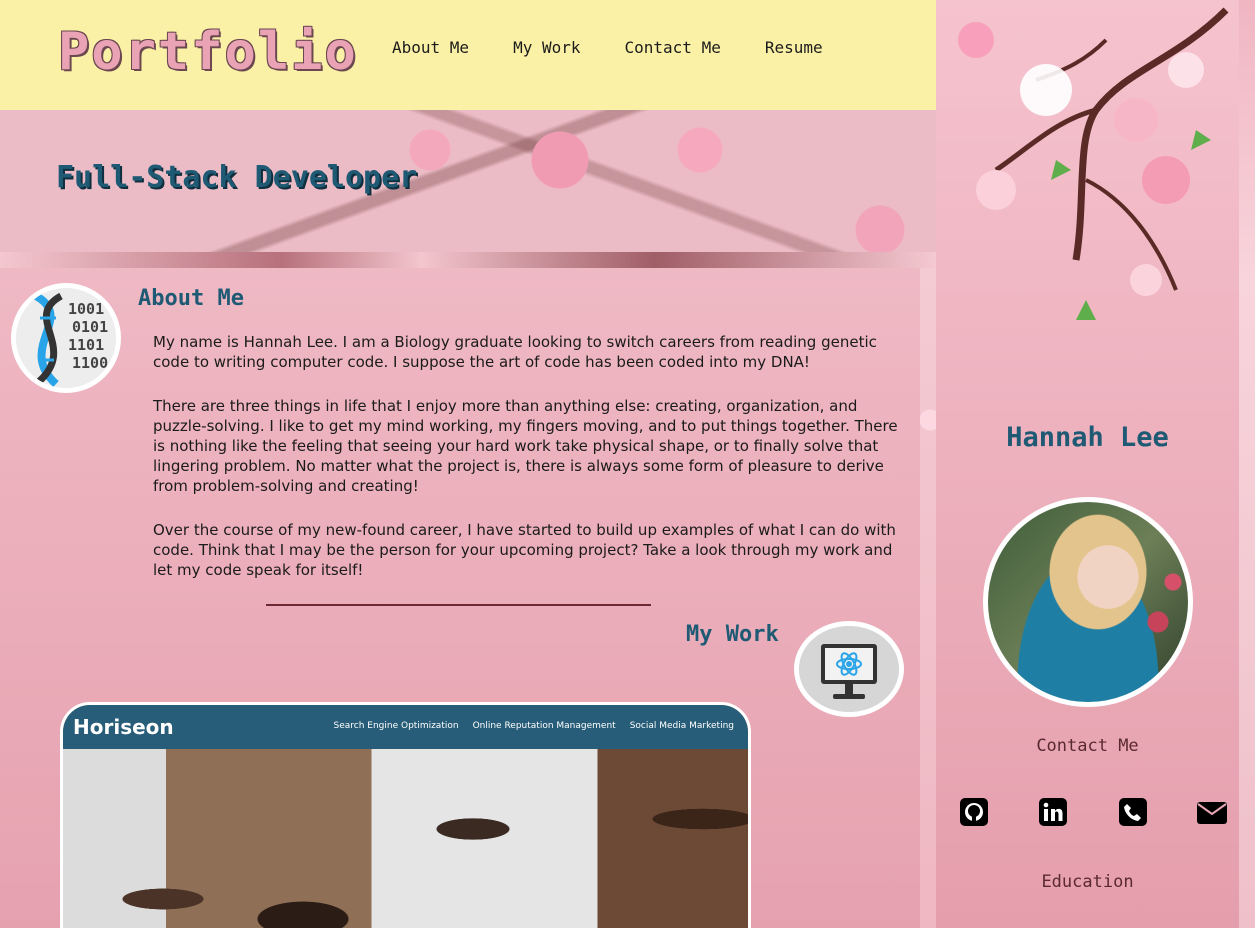 The image size is (1255, 928). What do you see at coordinates (86, 345) in the screenshot?
I see `svg-text: 1101` at bounding box center [86, 345].